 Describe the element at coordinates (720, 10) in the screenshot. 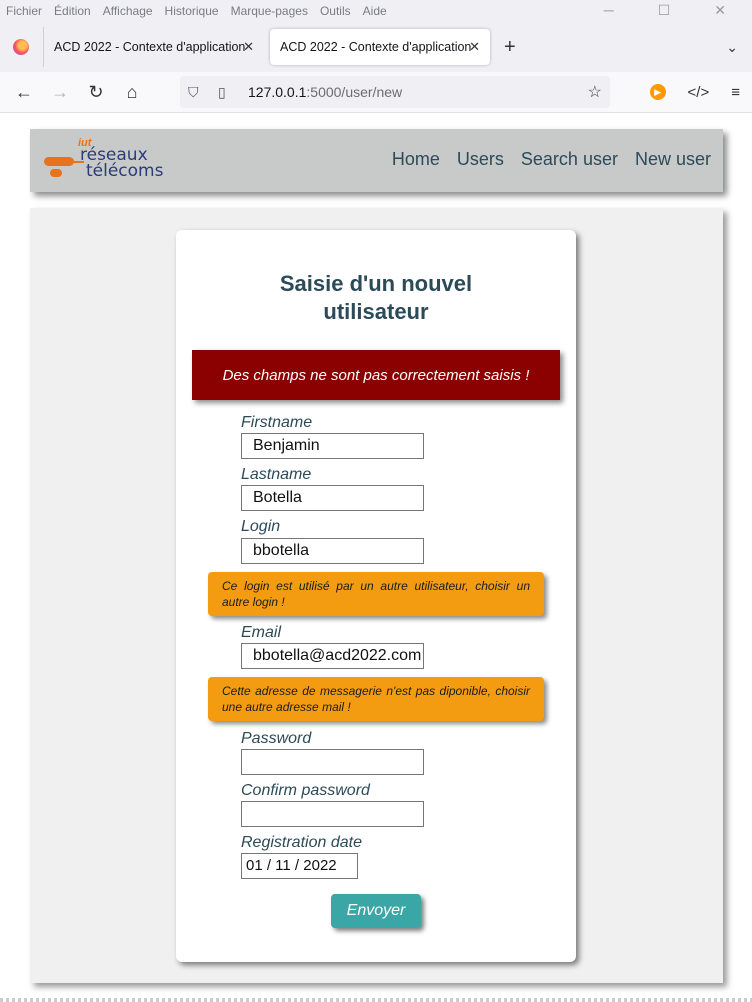

I see `close-window-icon: ✕` at that location.